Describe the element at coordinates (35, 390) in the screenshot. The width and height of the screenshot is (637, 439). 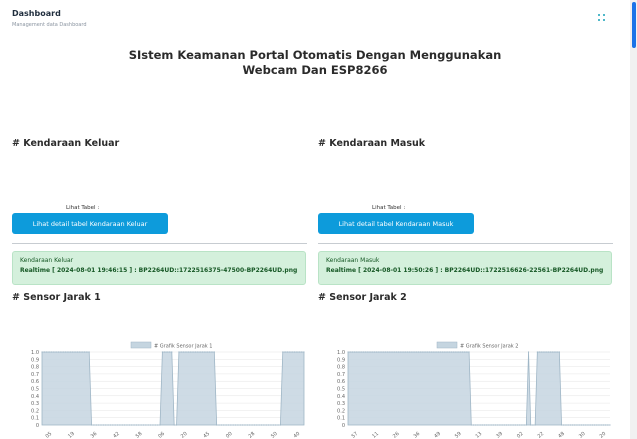
I see `y-tick-label: 0.5` at that location.